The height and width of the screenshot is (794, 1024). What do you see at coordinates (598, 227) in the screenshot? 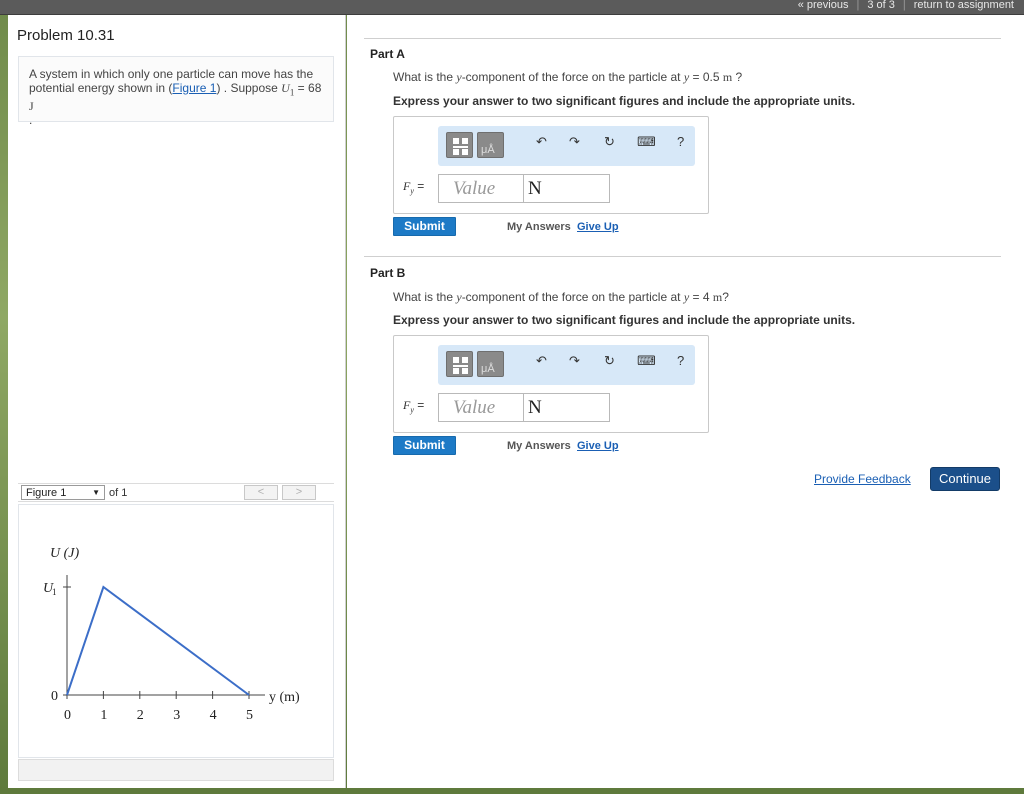
I see `part-a-give-up: Give Up` at bounding box center [598, 227].